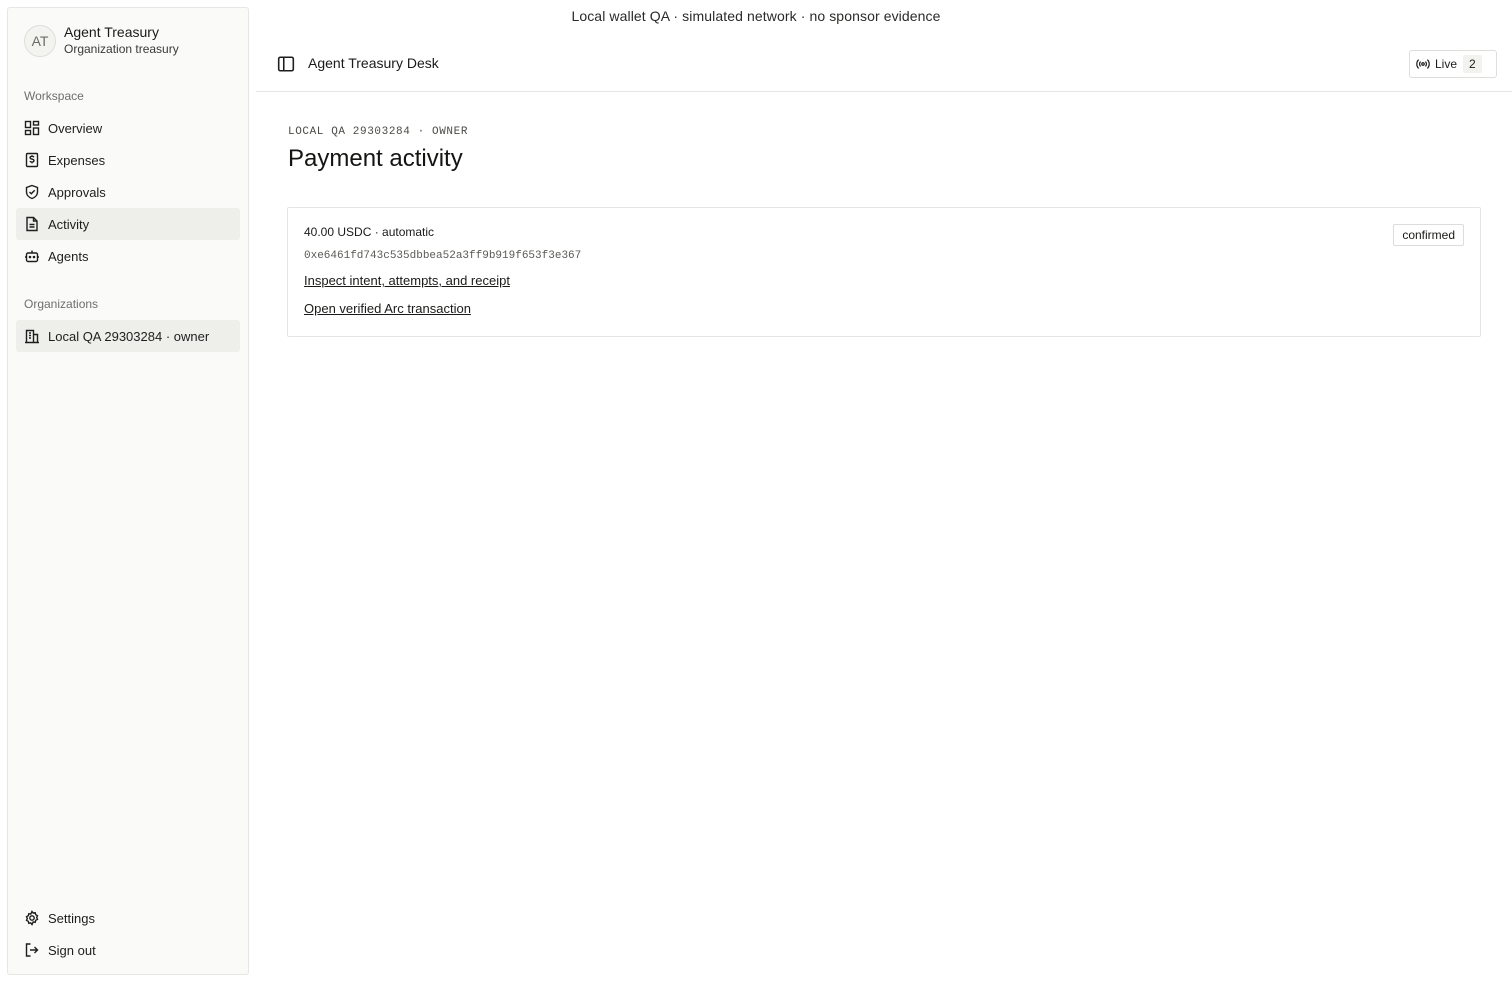 This screenshot has width=1512, height=982. What do you see at coordinates (77, 192) in the screenshot?
I see `sidebar-item-label: Approvals` at bounding box center [77, 192].